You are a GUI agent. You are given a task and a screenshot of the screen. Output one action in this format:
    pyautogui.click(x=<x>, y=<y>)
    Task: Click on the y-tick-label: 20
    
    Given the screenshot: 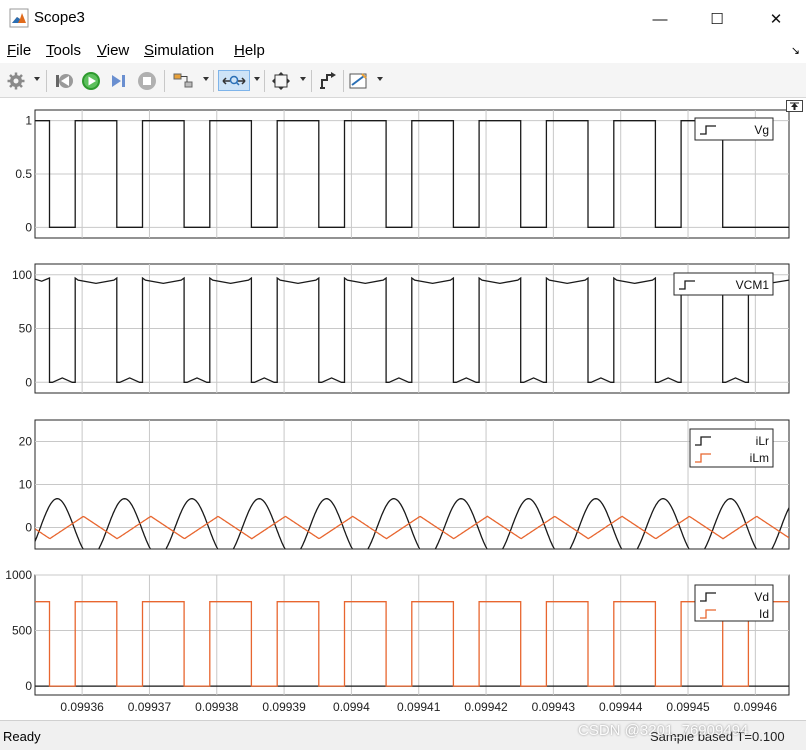 What is the action you would take?
    pyautogui.click(x=26, y=442)
    